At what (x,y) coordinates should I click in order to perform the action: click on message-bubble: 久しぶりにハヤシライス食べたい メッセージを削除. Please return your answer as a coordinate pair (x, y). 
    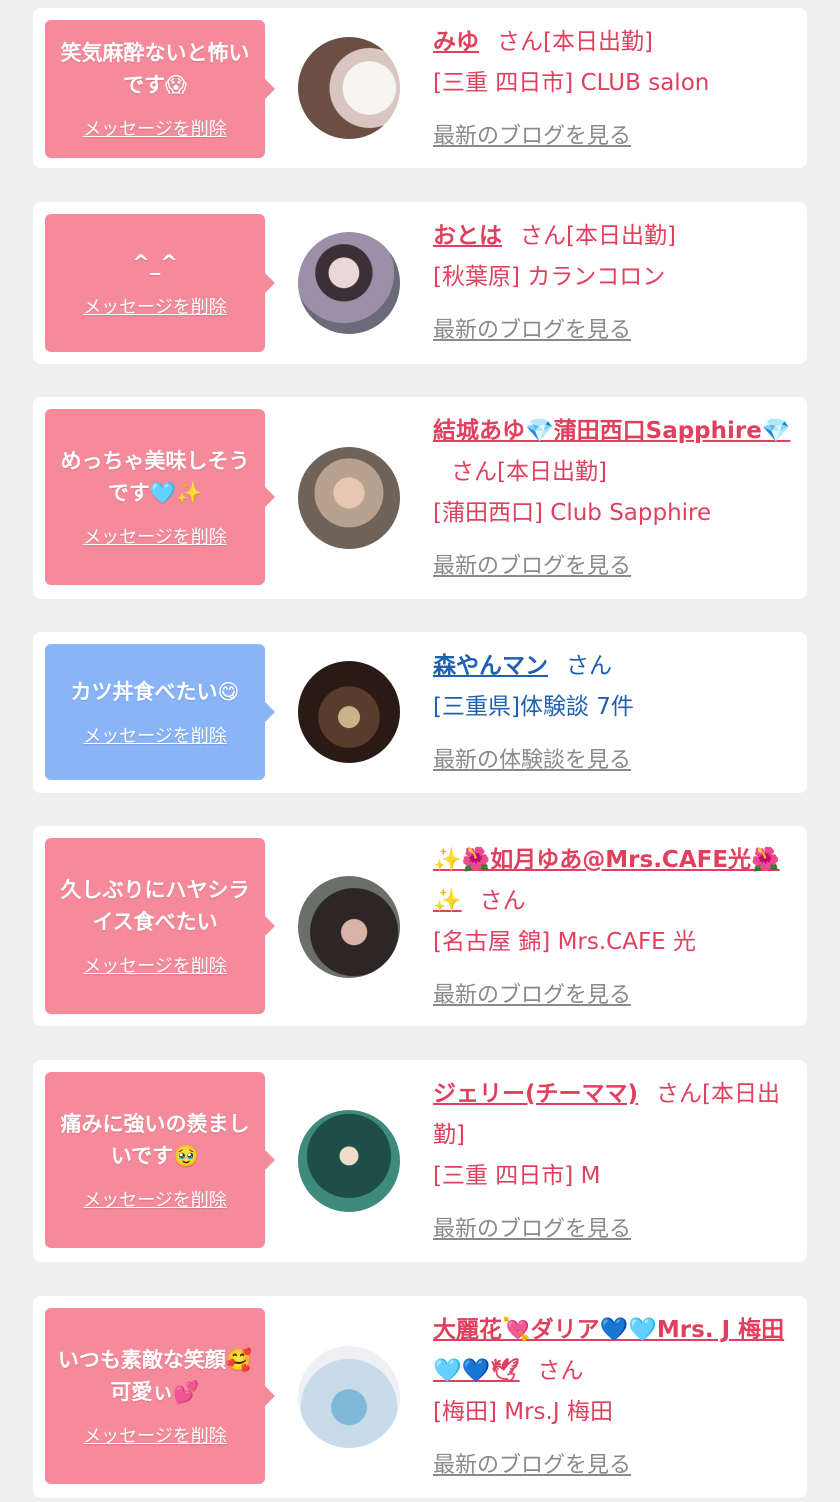
    Looking at the image, I should click on (160, 926).